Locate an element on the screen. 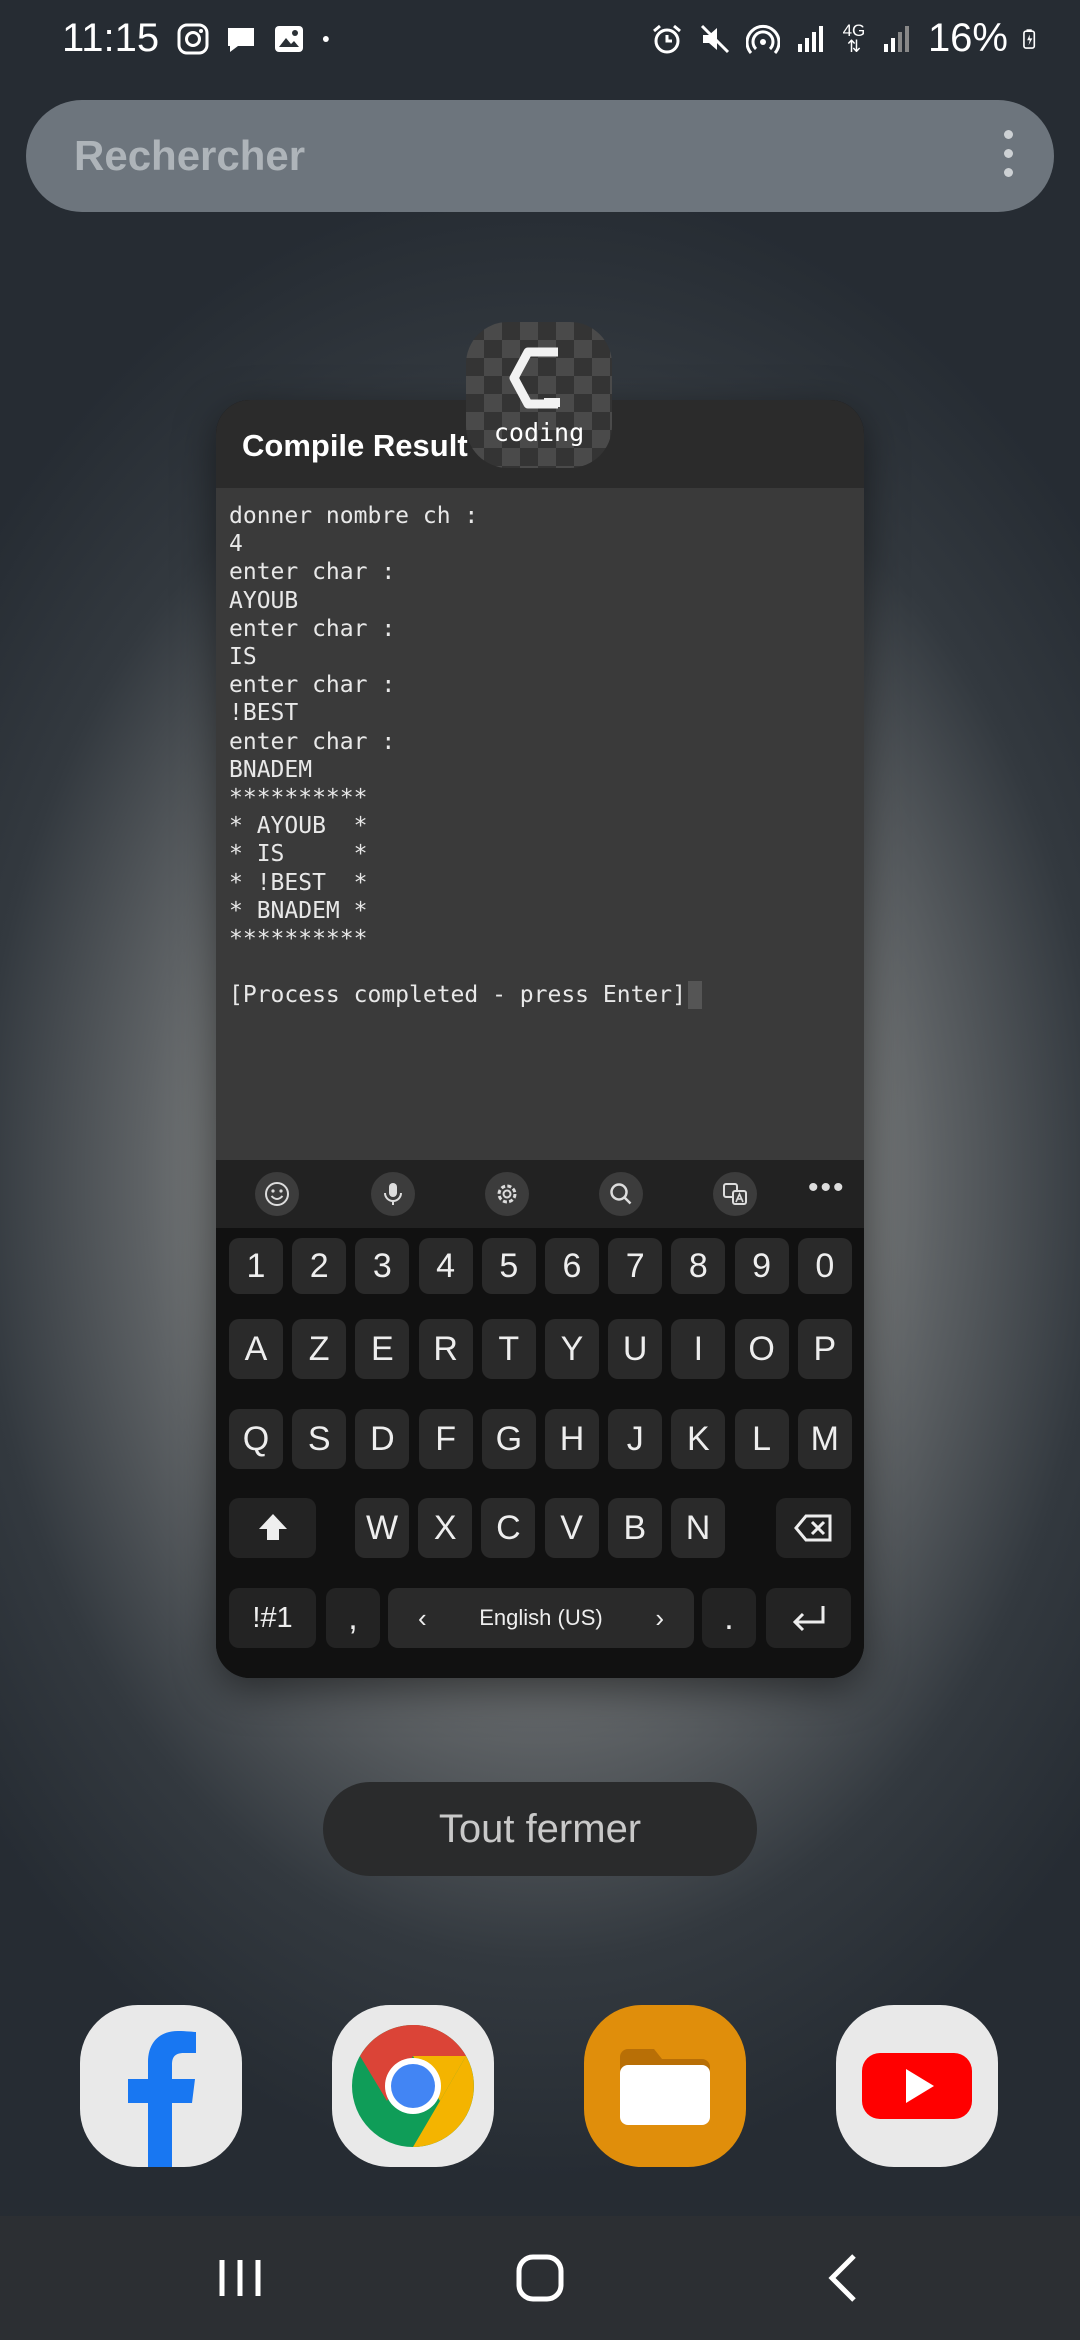 Image resolution: width=1080 pixels, height=2340 pixels. key-f: F is located at coordinates (445, 1439).